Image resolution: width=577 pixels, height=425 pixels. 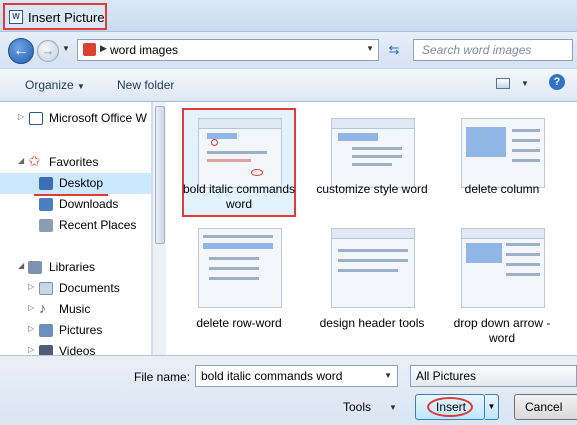 What do you see at coordinates (89, 204) in the screenshot?
I see `nav-item-label: Downloads` at bounding box center [89, 204].